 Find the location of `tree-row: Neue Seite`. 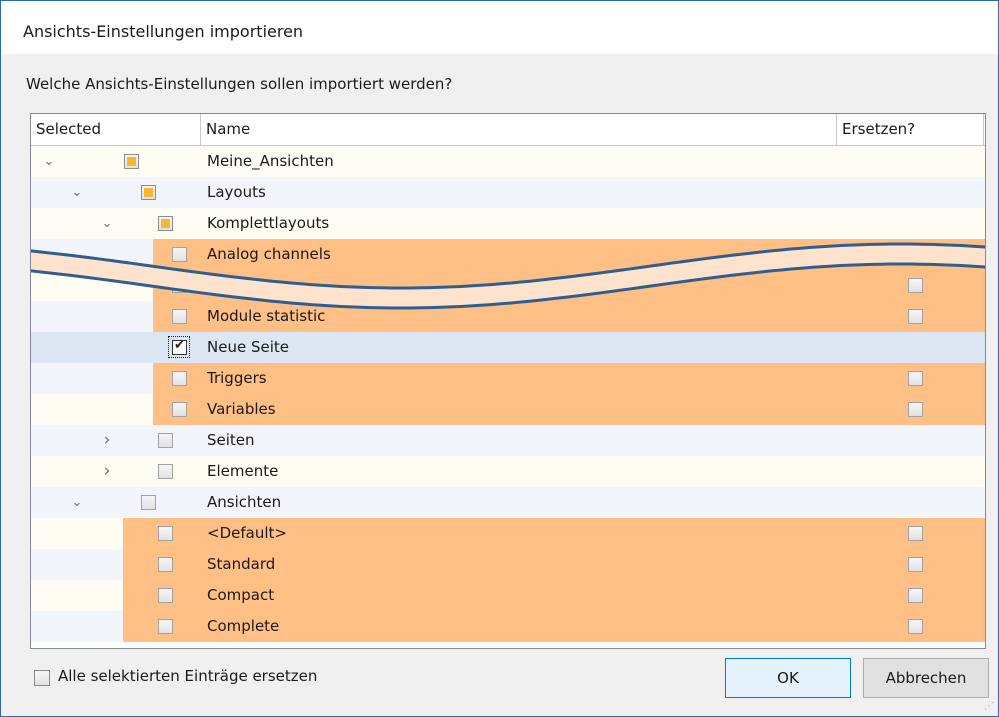

tree-row: Neue Seite is located at coordinates (508, 347).